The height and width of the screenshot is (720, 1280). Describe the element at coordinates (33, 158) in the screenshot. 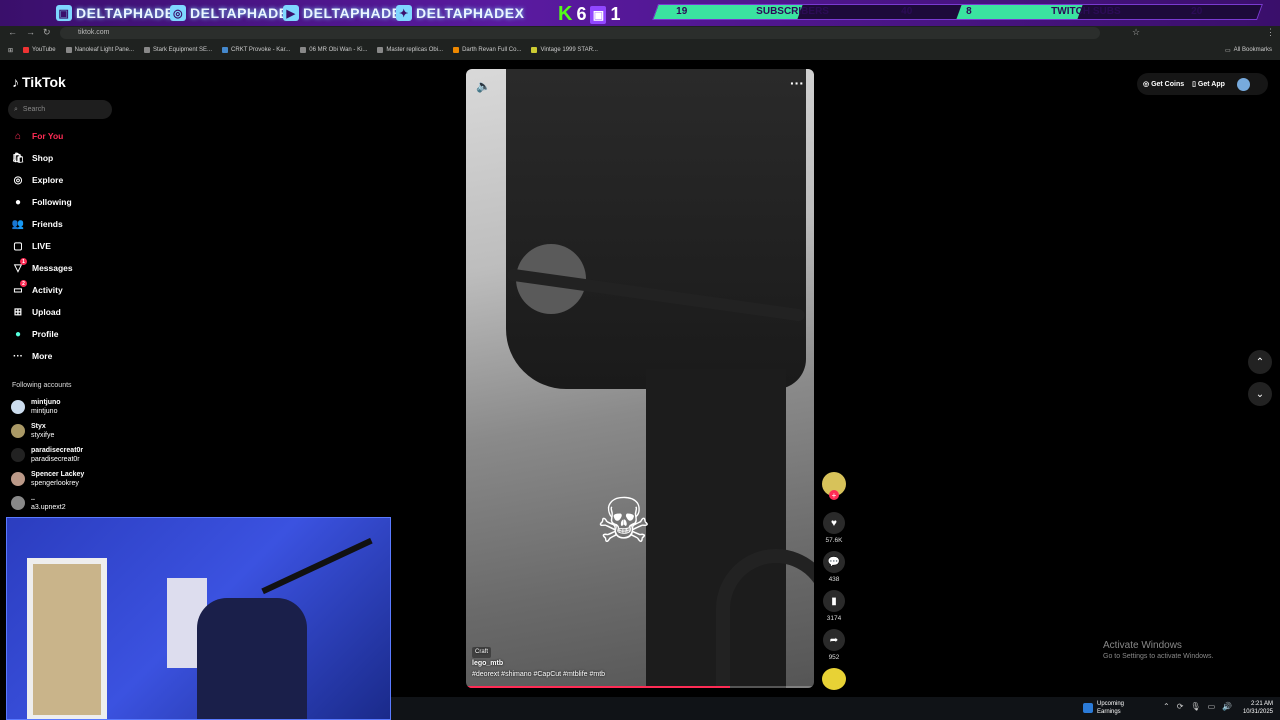

I see `nav-shop: 🛍 Shop` at that location.